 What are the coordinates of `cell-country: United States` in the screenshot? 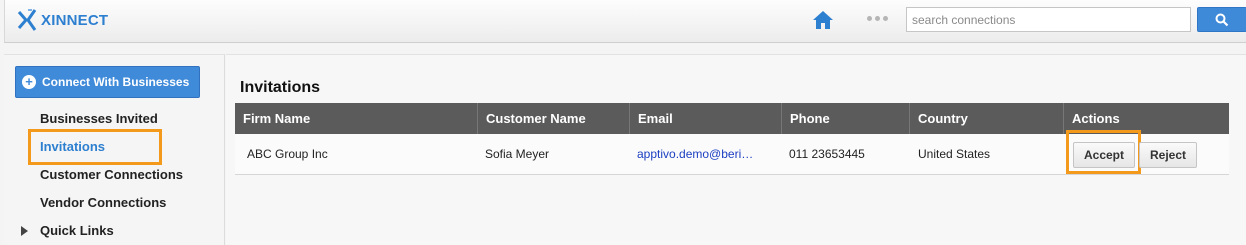 It's located at (954, 154).